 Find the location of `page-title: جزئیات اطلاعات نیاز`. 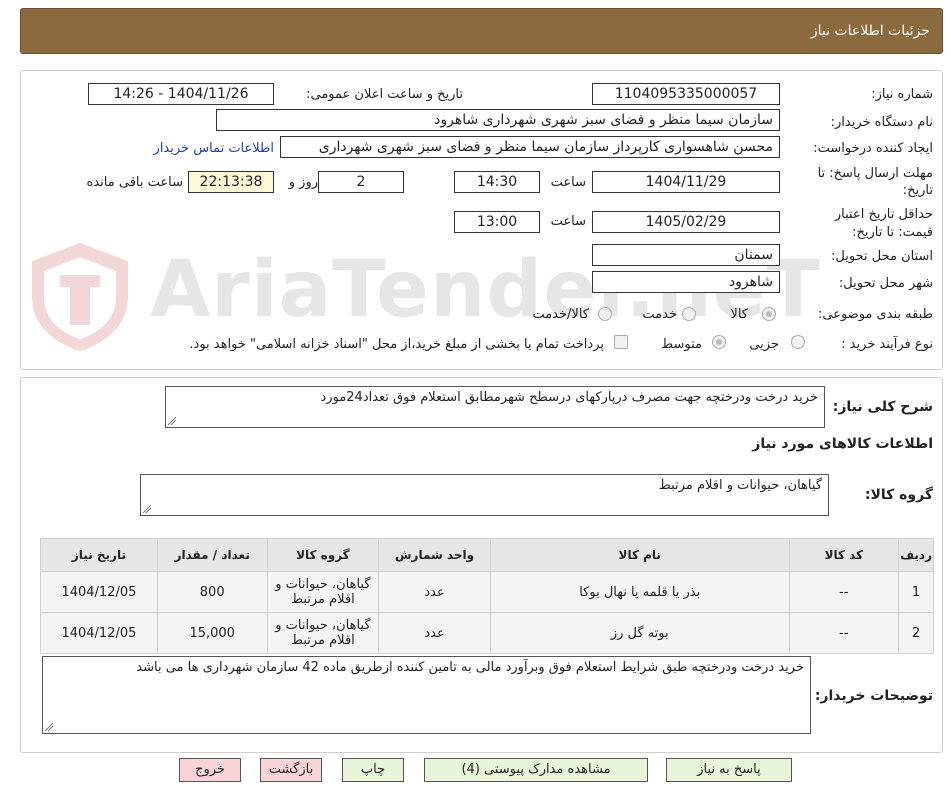

page-title: جزئیات اطلاعات نیاز is located at coordinates (870, 31).